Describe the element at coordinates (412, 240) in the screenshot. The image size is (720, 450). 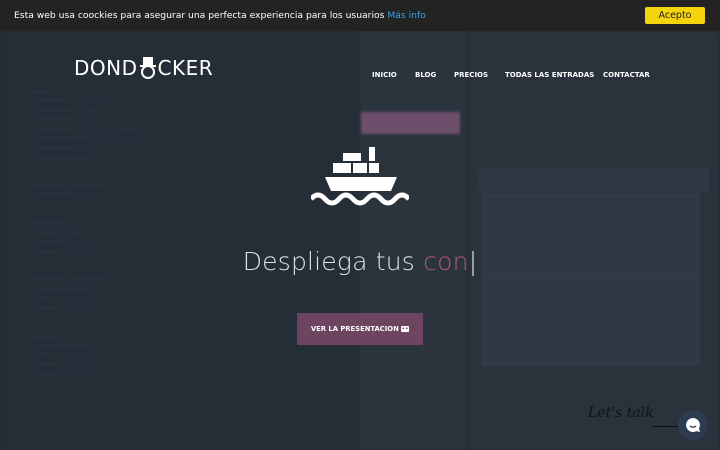
I see `editor-sidebar-pane` at that location.